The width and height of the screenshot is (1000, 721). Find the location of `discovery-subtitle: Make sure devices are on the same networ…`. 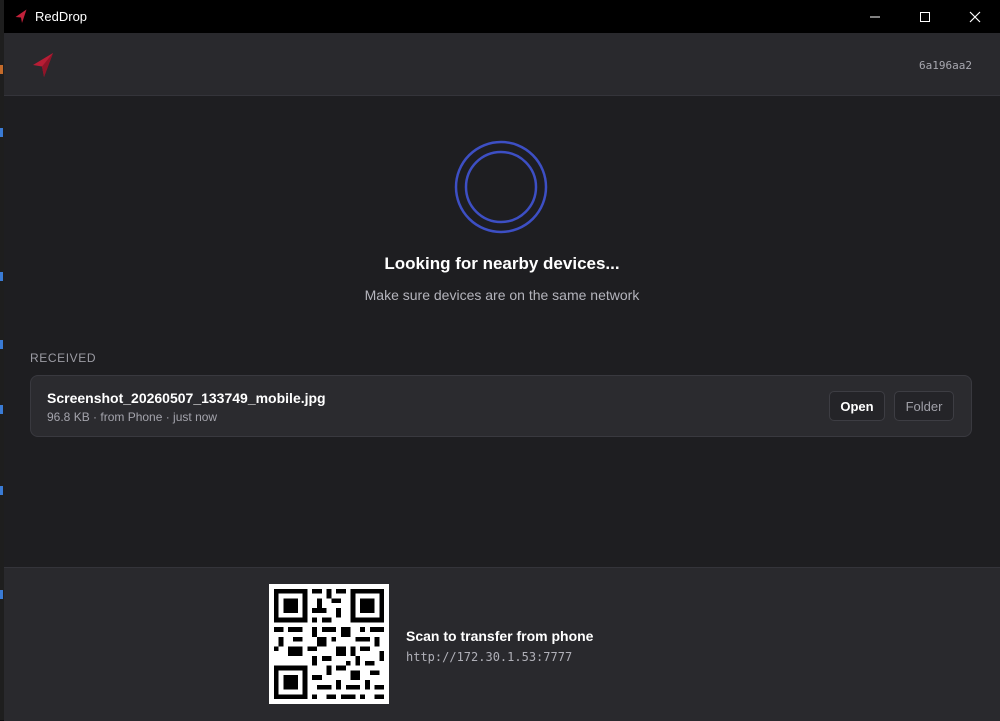

discovery-subtitle: Make sure devices are on the same networ… is located at coordinates (502, 295).